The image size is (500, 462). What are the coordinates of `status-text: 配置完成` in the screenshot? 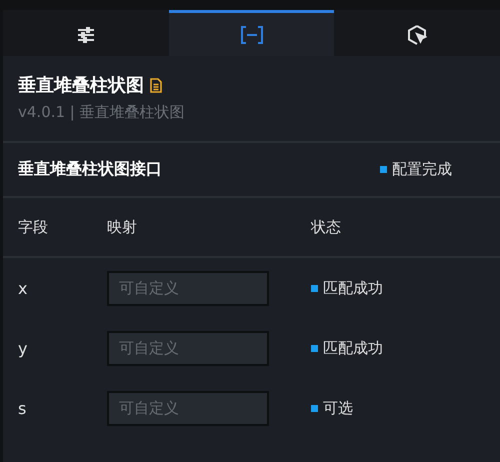 It's located at (422, 169).